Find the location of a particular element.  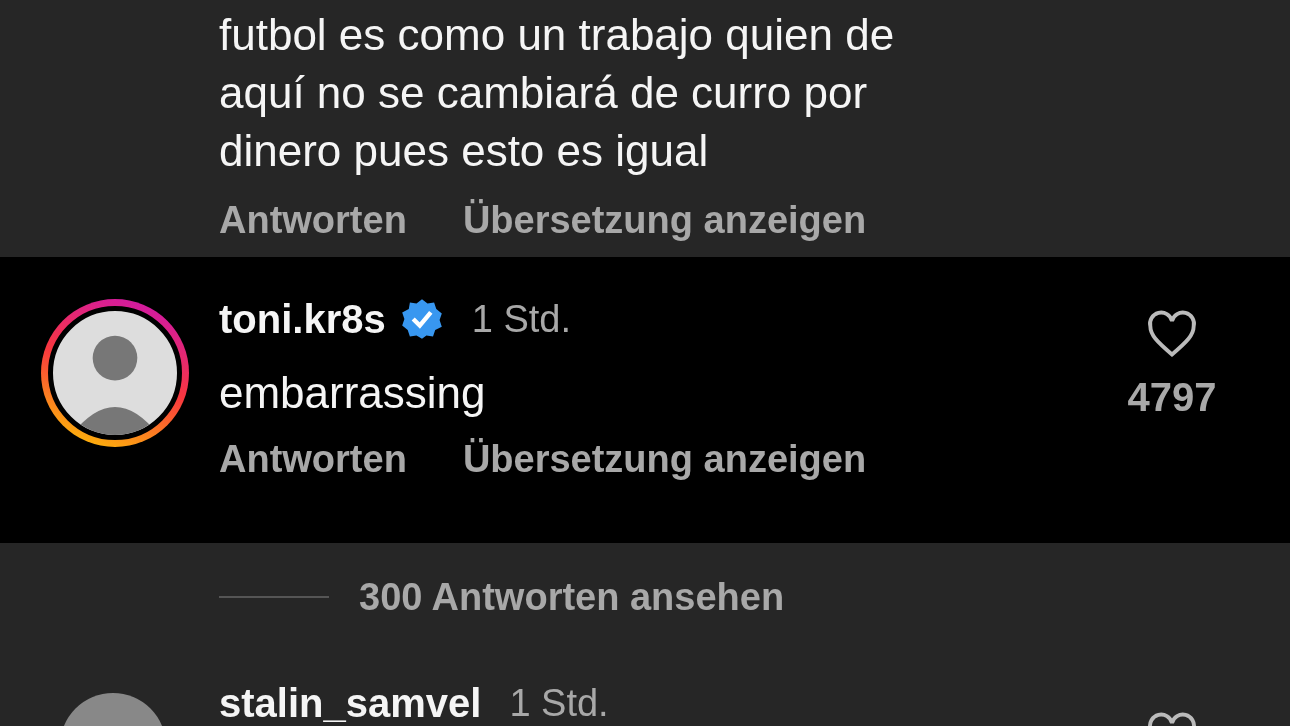

username: toni.kr8s is located at coordinates (302, 319).